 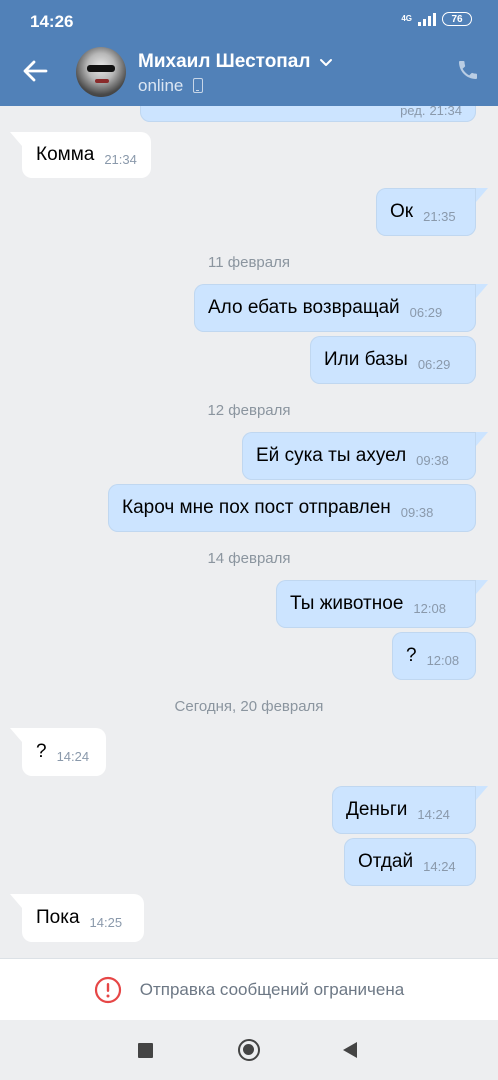 I want to click on message-bubble-in: ? 14:24, so click(x=64, y=752).